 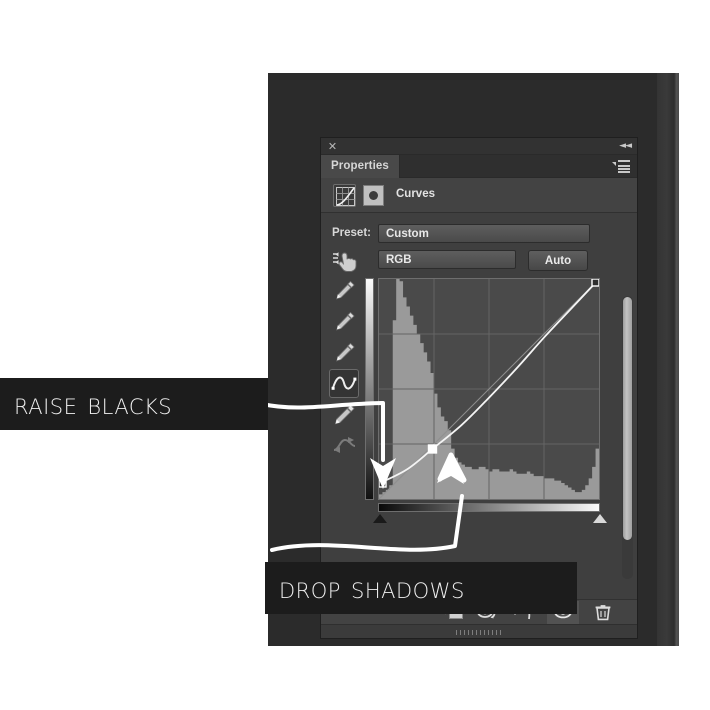 I want to click on annotation-drop-shadows-label: Drop Shadows, so click(x=372, y=588).